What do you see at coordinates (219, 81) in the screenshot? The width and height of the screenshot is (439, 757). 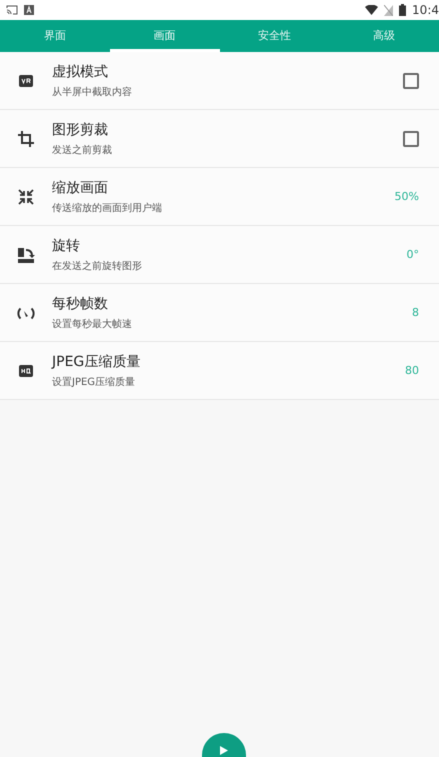 I see `setting-row: 虚拟模式 从半屏中截取内容` at bounding box center [219, 81].